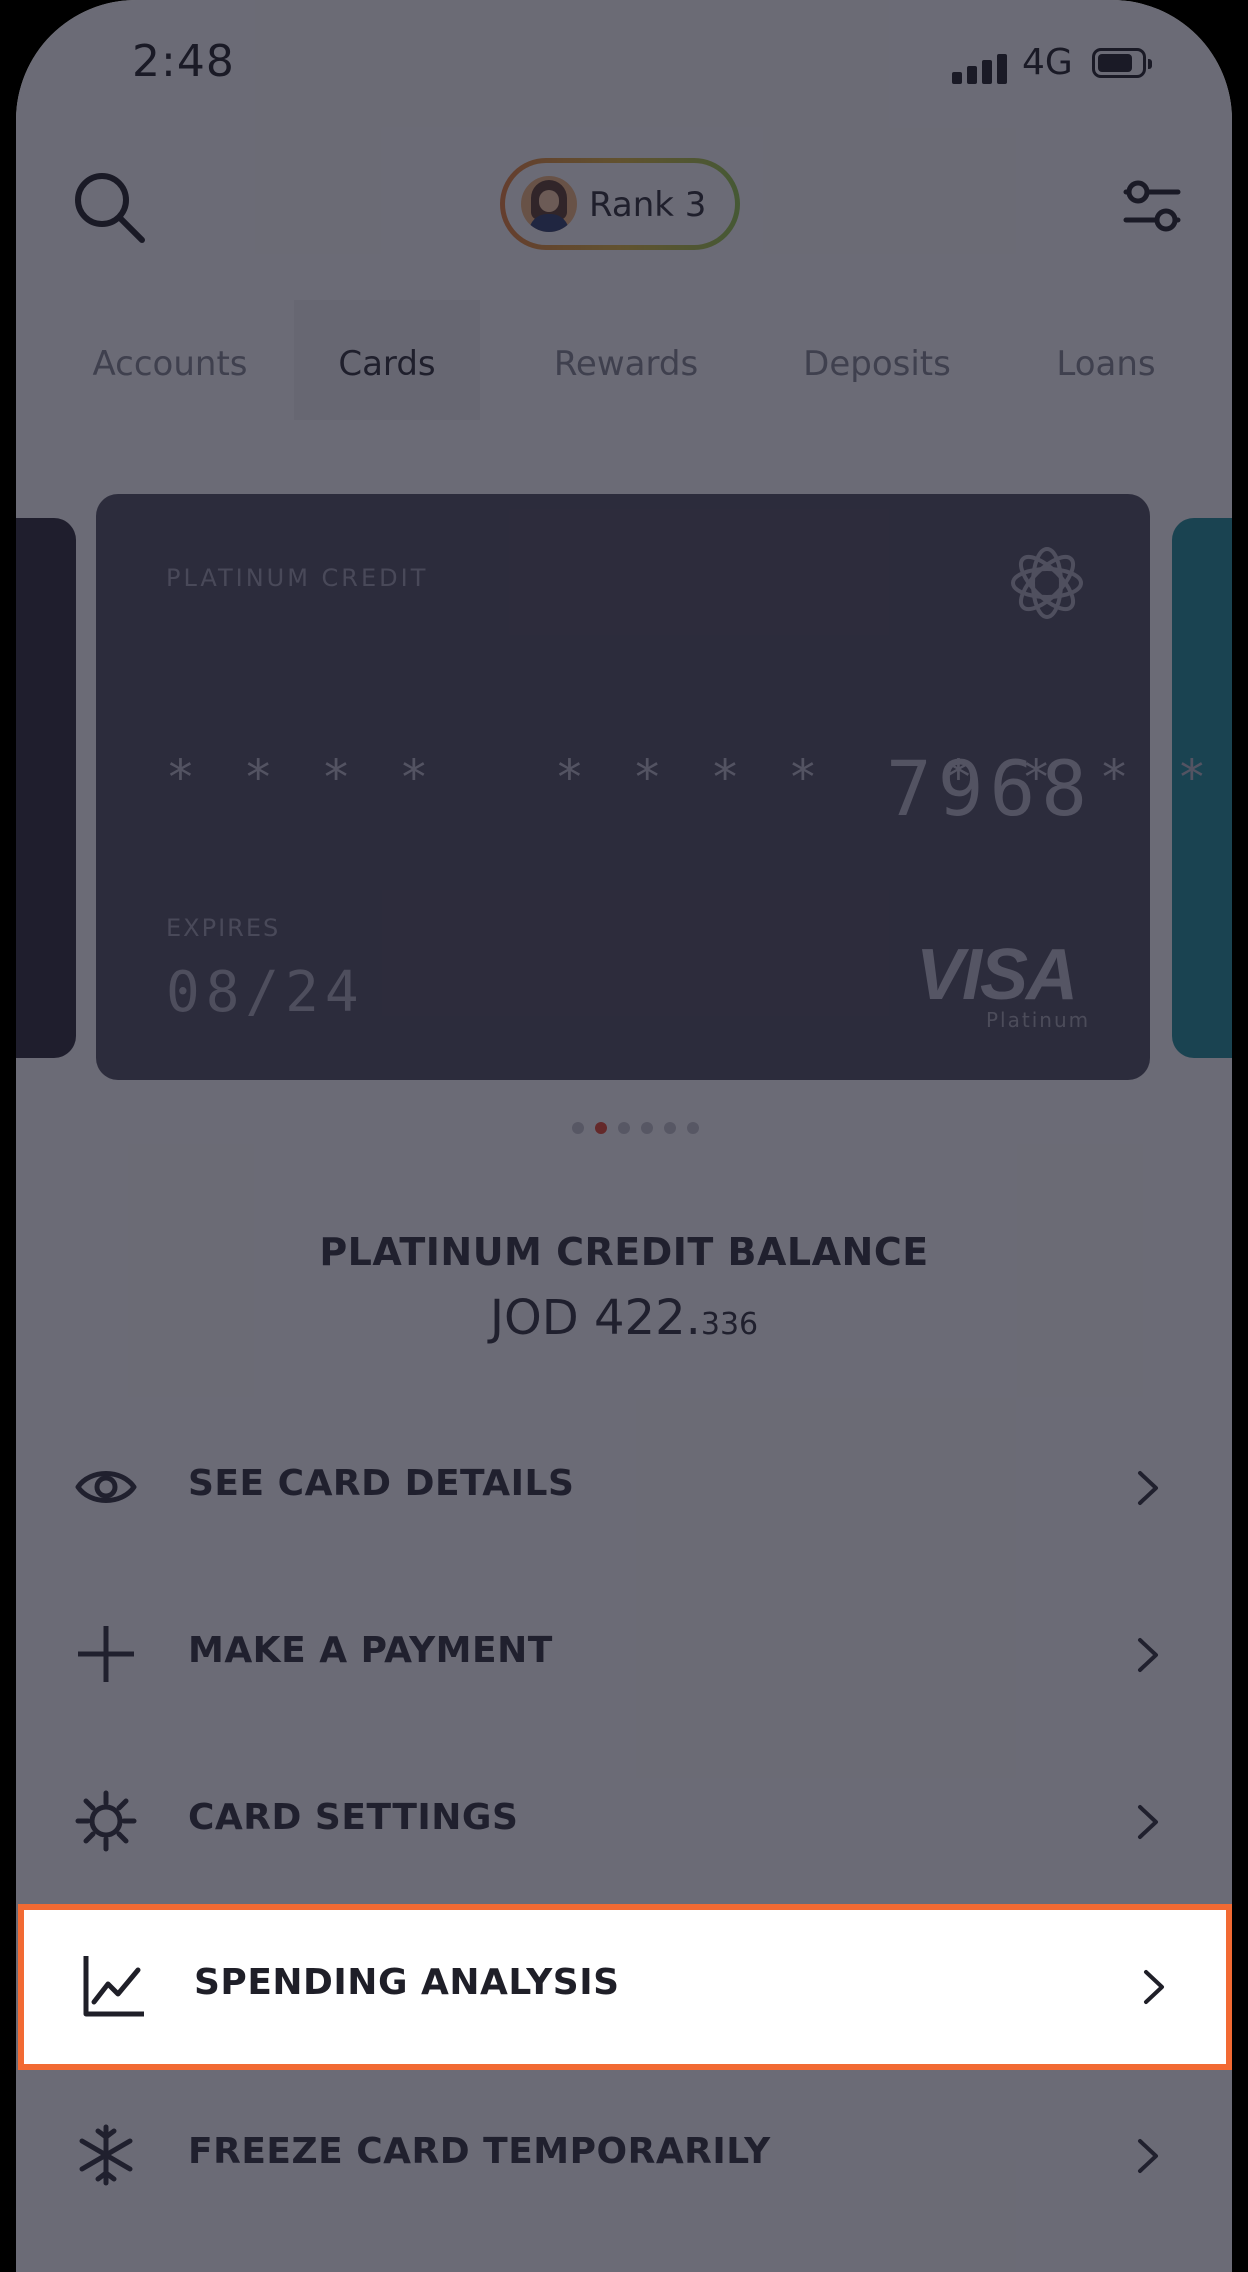 This screenshot has width=1248, height=2272. Describe the element at coordinates (183, 61) in the screenshot. I see `status-time: 2:48` at that location.